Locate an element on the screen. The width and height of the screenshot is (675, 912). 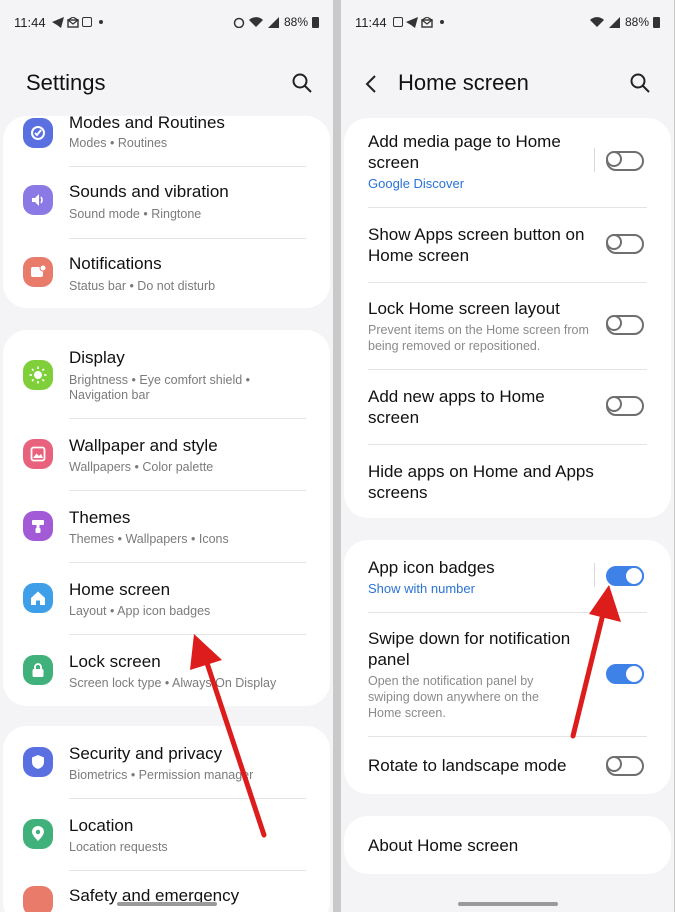
setting-title: App icon badges is located at coordinates (431, 567).